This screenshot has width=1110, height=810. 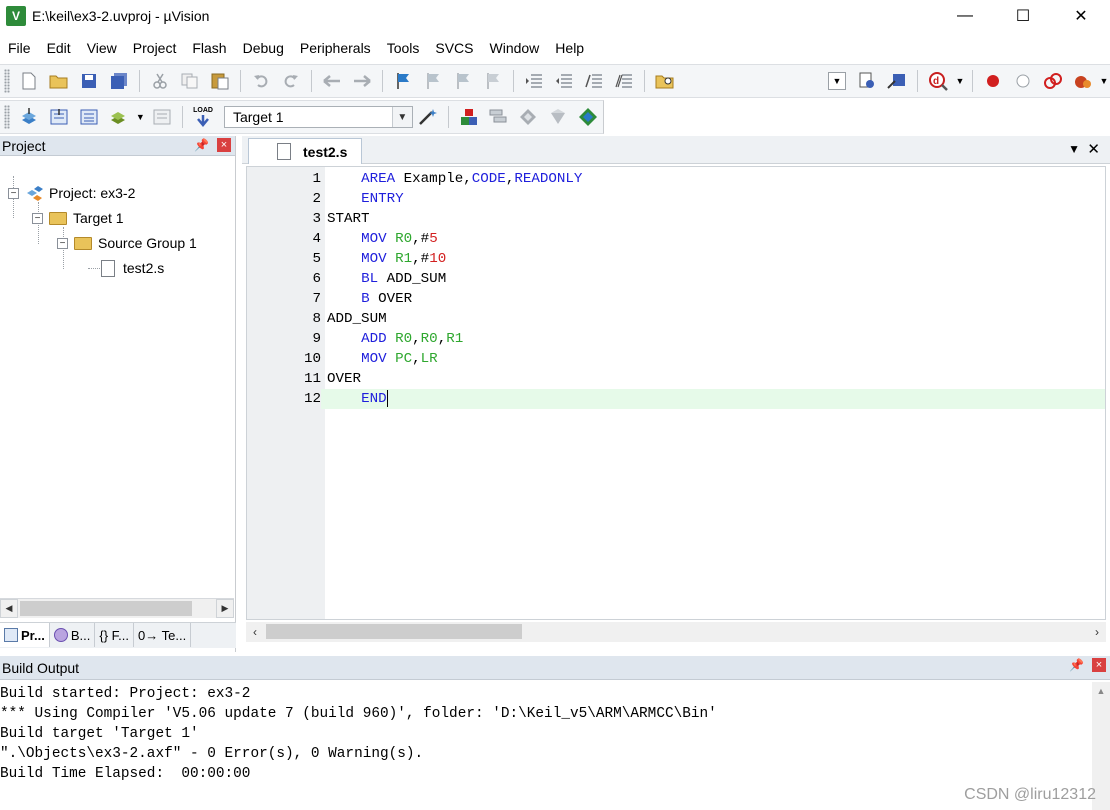 What do you see at coordinates (665, 81) in the screenshot?
I see `find-in-files-button` at bounding box center [665, 81].